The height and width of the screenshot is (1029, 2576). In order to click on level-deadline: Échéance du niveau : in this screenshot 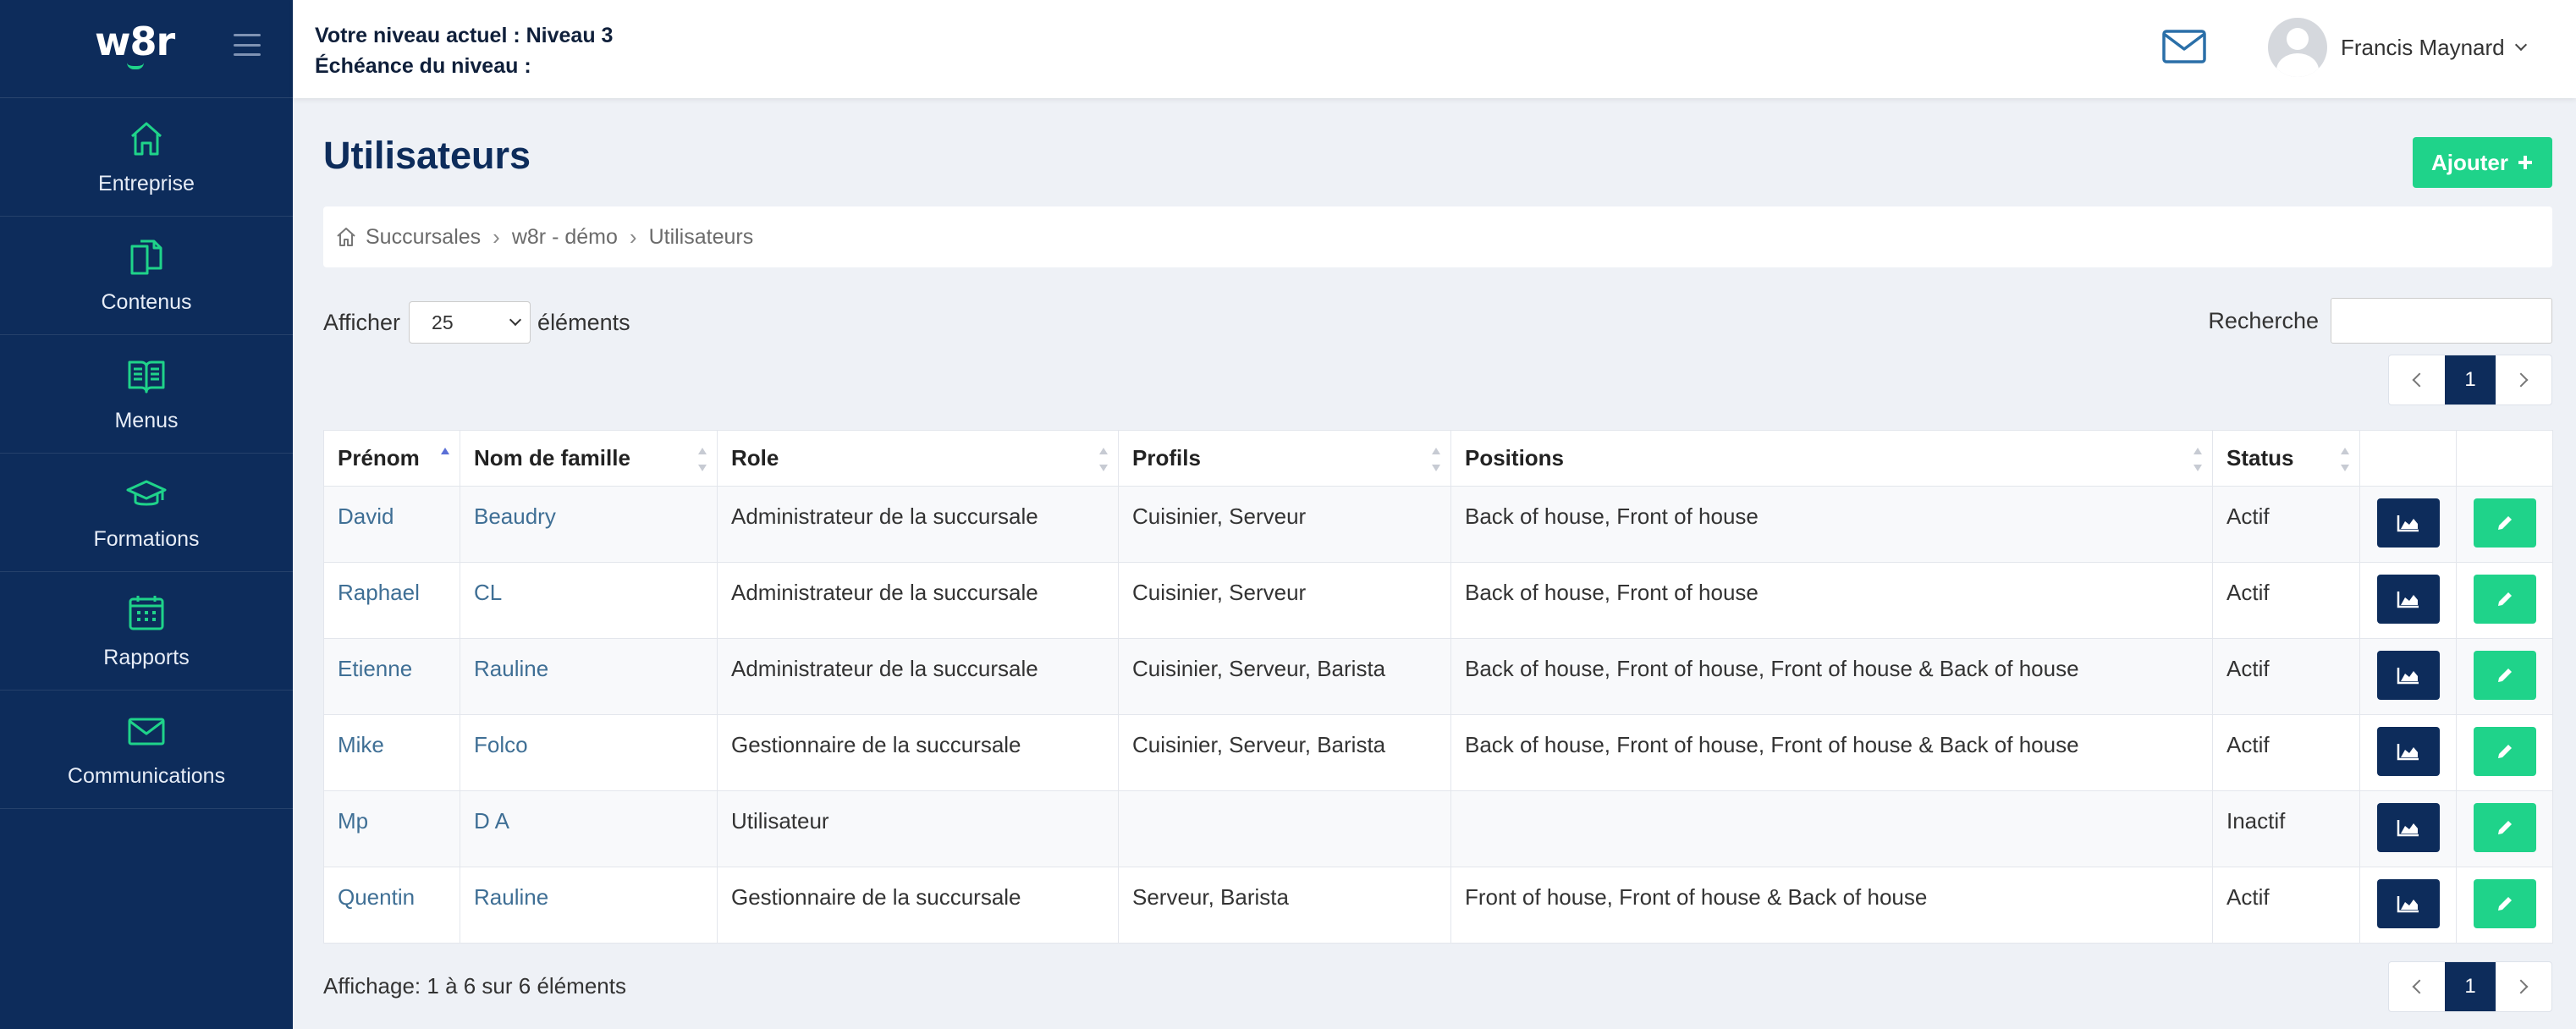, I will do `click(423, 66)`.